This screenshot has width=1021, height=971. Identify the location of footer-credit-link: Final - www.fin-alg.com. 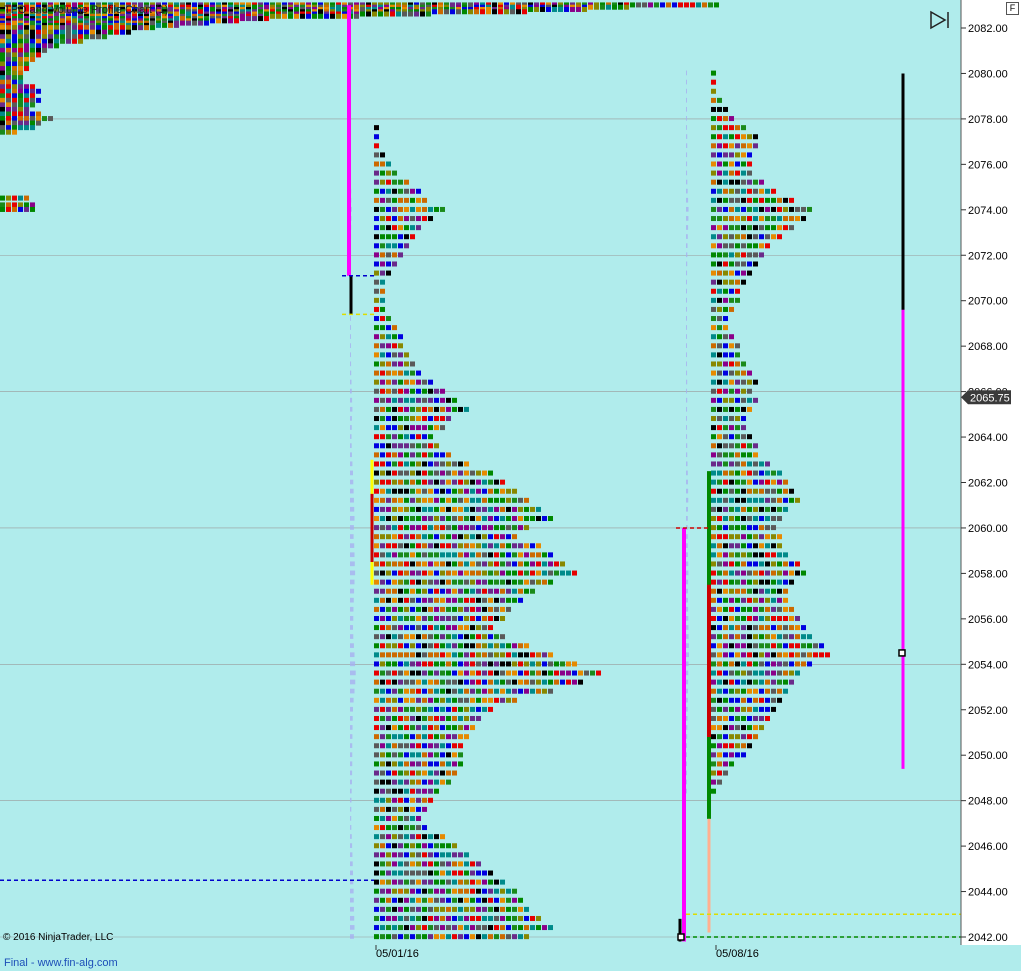
(61, 963).